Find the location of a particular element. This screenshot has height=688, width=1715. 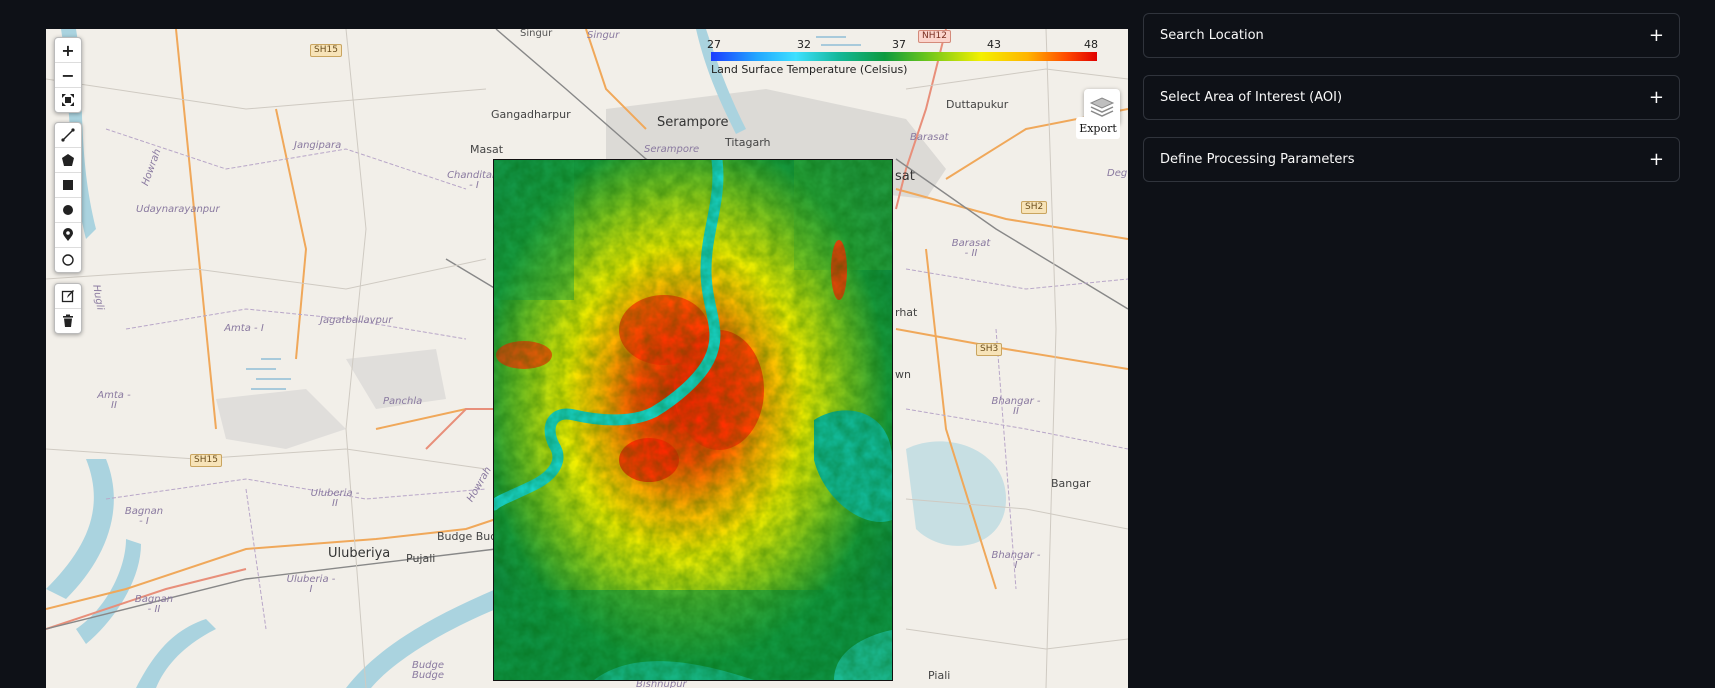

zoom-out-button: − is located at coordinates (68, 75).